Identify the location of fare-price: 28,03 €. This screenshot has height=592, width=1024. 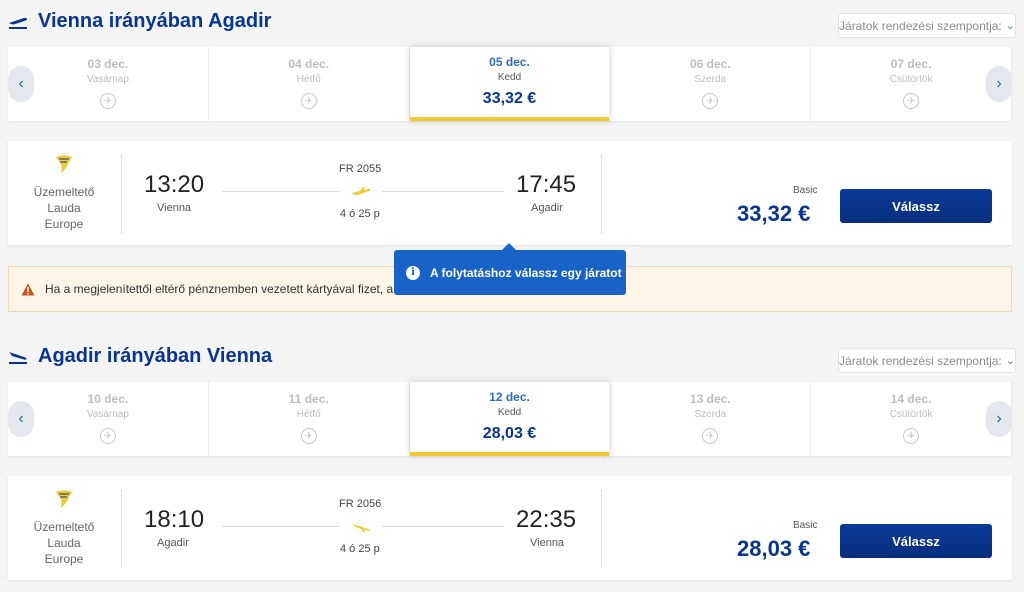
(774, 548).